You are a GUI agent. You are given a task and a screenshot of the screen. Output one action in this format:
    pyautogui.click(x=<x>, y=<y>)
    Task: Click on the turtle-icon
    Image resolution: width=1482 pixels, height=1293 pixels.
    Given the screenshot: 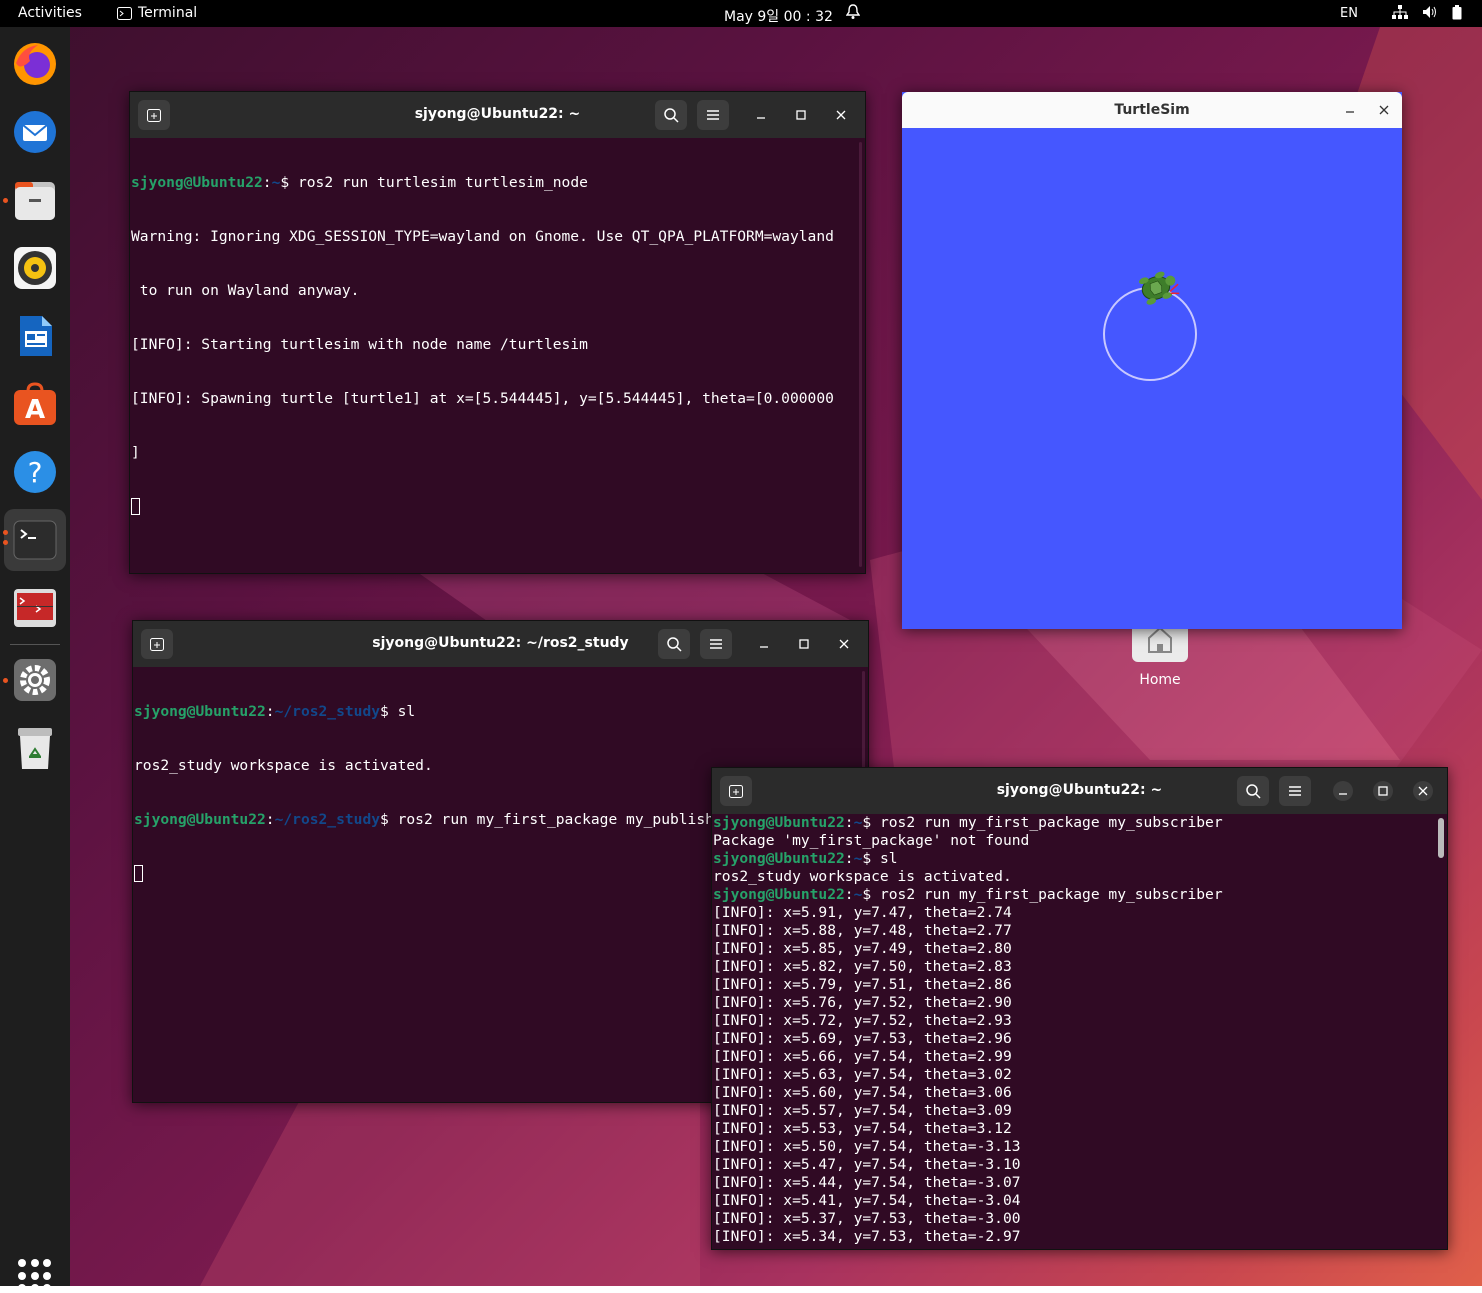 What is the action you would take?
    pyautogui.click(x=1159, y=288)
    